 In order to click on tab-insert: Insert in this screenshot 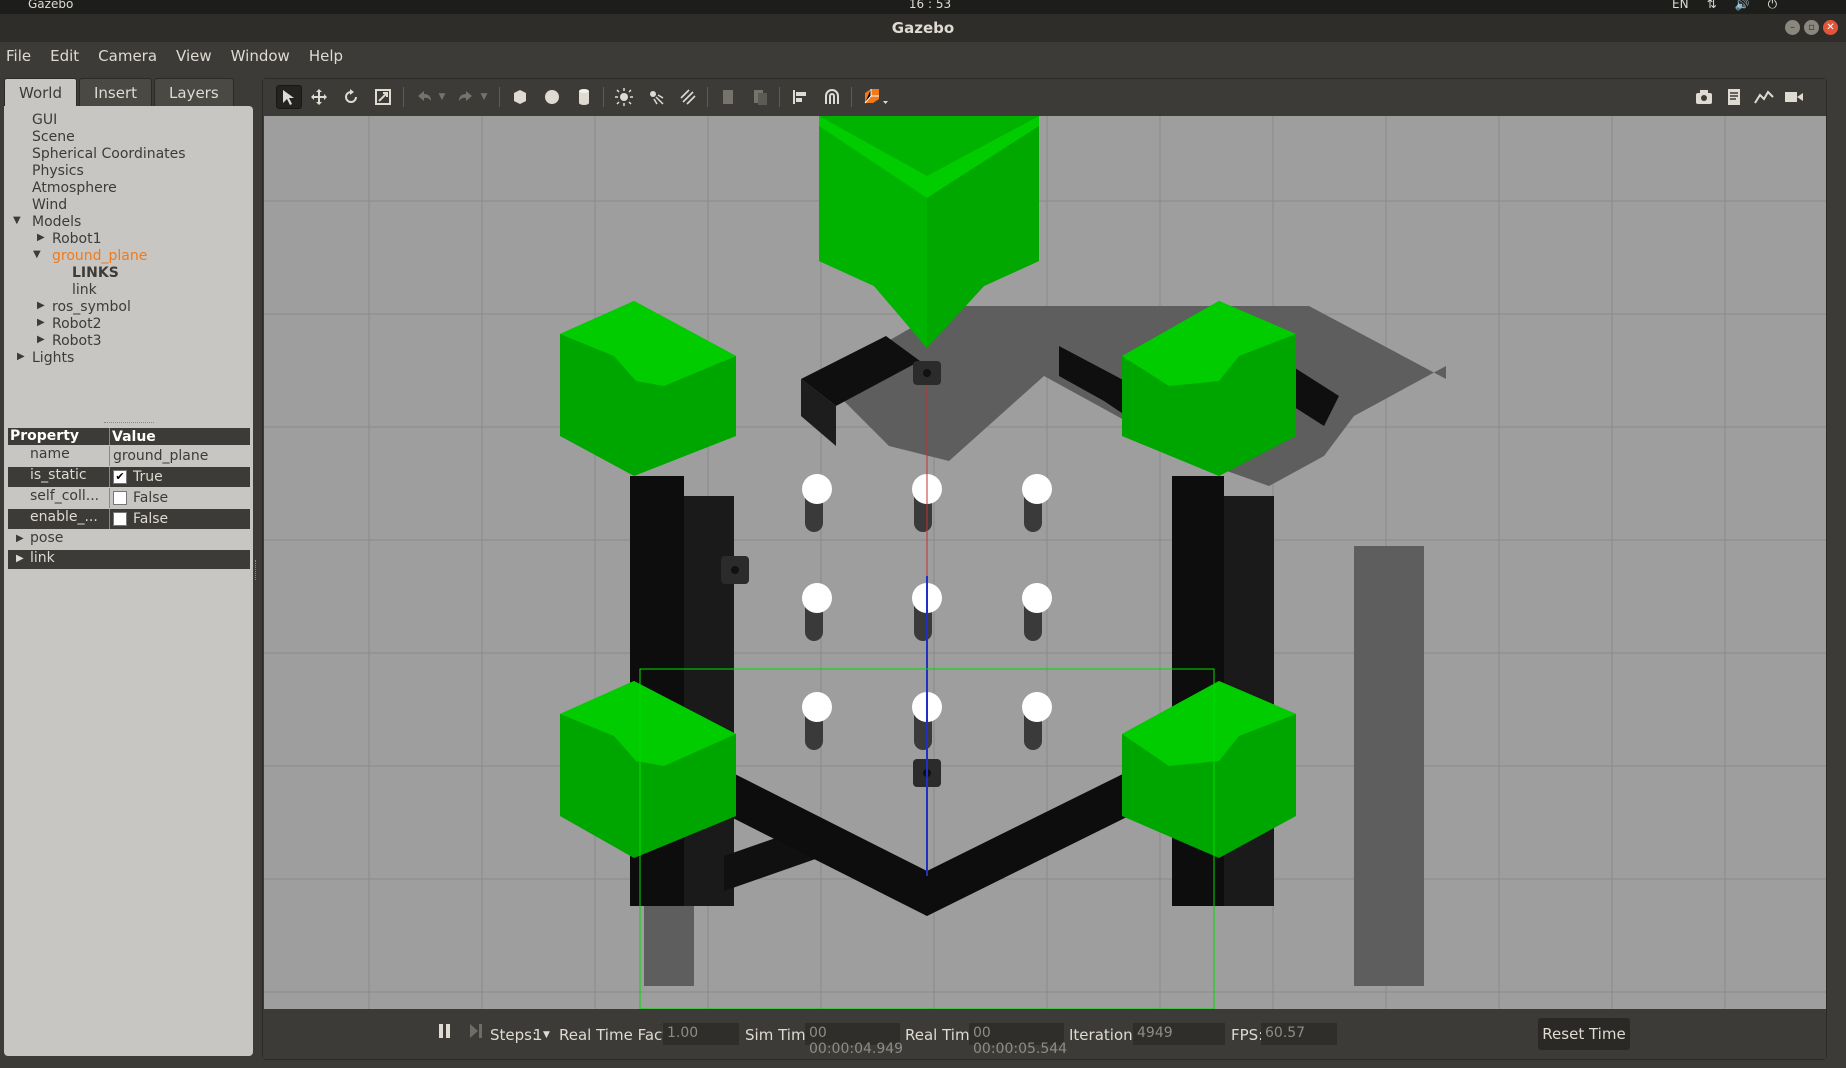, I will do `click(116, 92)`.